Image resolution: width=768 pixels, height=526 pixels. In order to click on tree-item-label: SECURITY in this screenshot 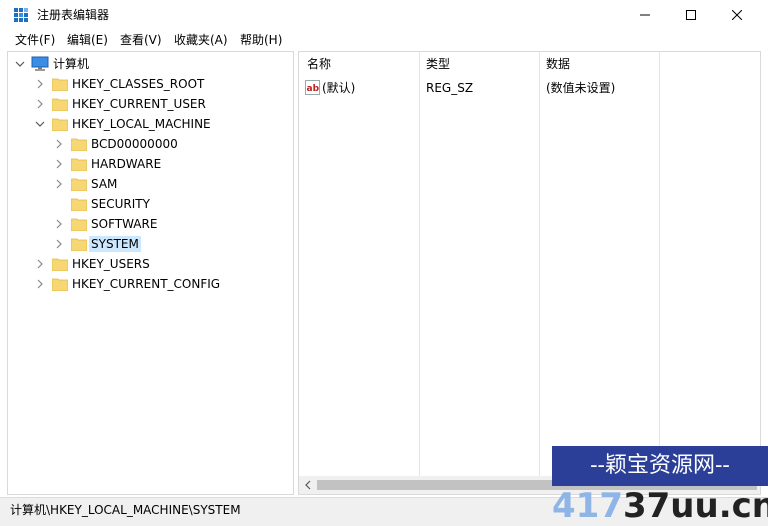, I will do `click(120, 204)`.